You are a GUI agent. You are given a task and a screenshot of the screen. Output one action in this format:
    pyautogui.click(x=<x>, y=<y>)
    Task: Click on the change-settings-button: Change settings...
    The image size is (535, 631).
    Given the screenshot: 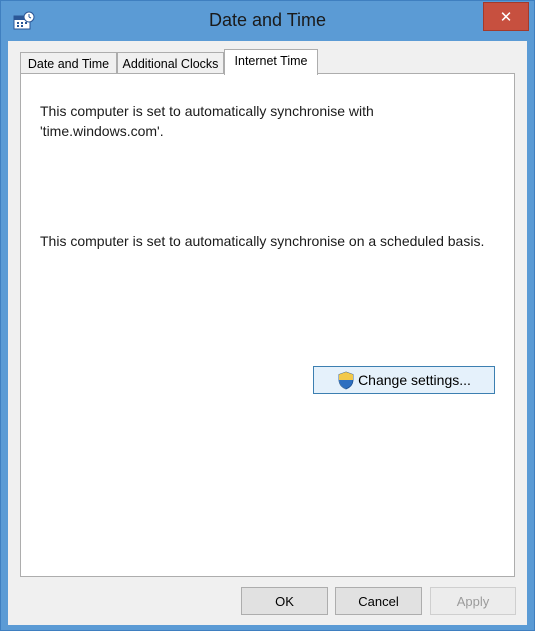 What is the action you would take?
    pyautogui.click(x=404, y=380)
    